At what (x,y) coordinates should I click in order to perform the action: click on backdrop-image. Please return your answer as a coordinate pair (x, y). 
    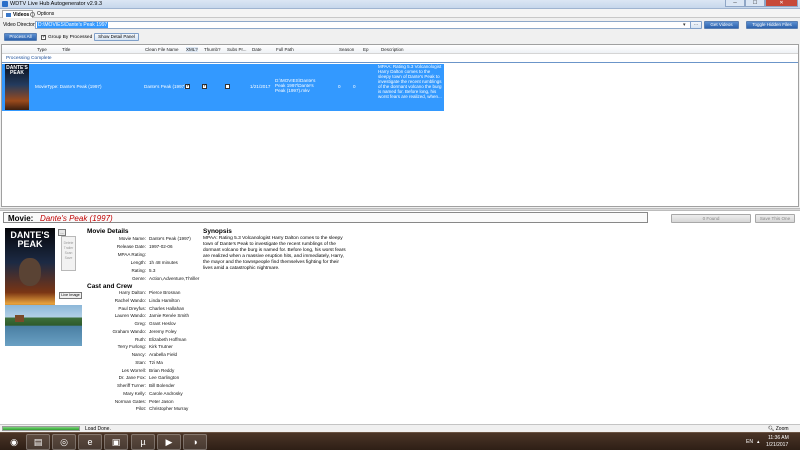
    Looking at the image, I should click on (43, 325).